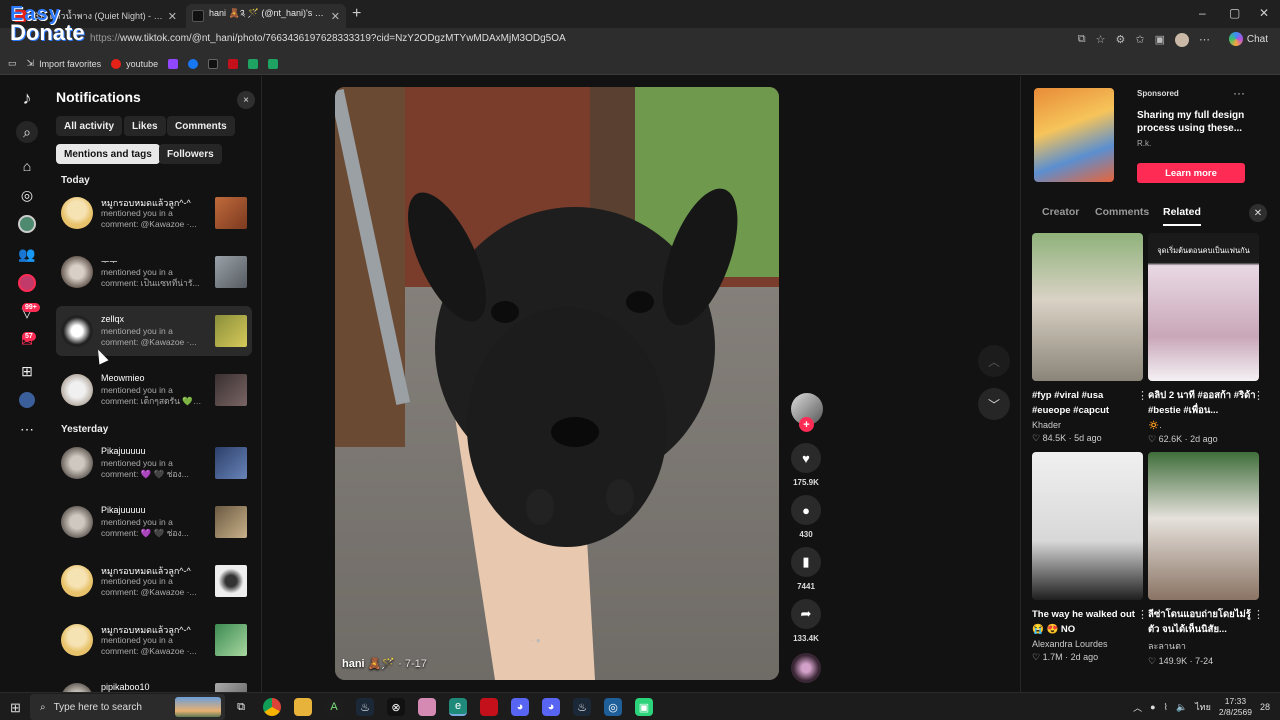 This screenshot has height=720, width=1280. What do you see at coordinates (1074, 135) in the screenshot?
I see `ad-thumbnail` at bounding box center [1074, 135].